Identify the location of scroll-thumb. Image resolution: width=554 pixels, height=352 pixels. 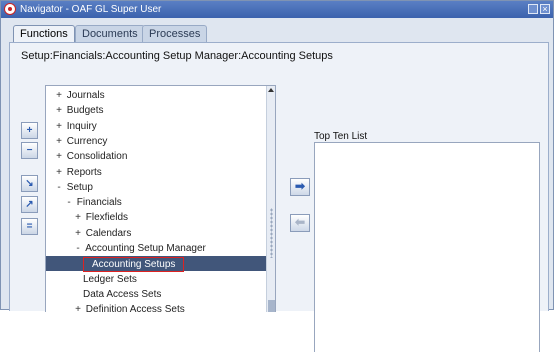
(271, 306).